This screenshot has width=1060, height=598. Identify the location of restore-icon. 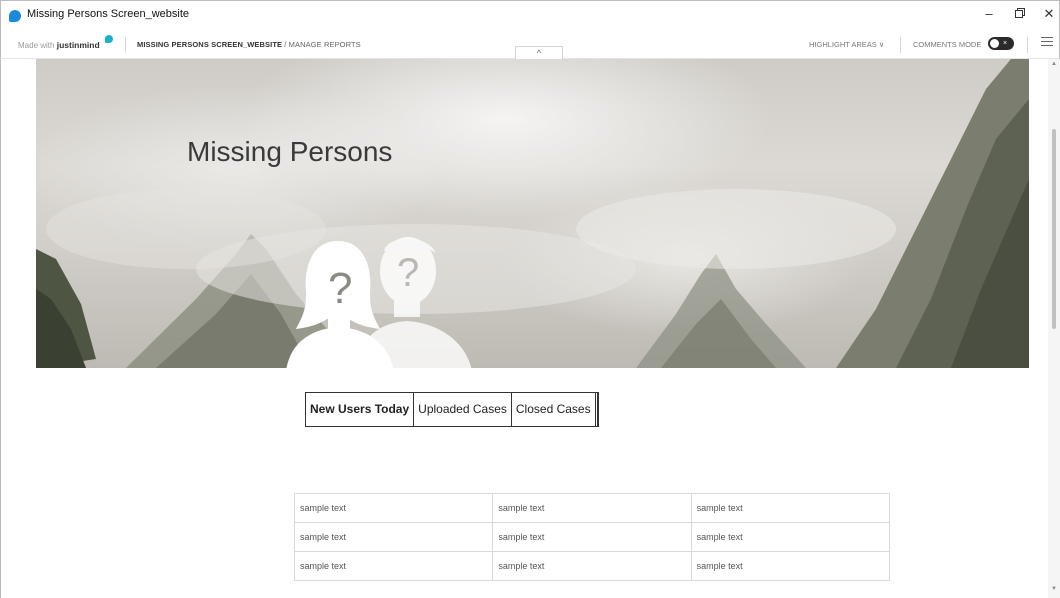
(1019, 14).